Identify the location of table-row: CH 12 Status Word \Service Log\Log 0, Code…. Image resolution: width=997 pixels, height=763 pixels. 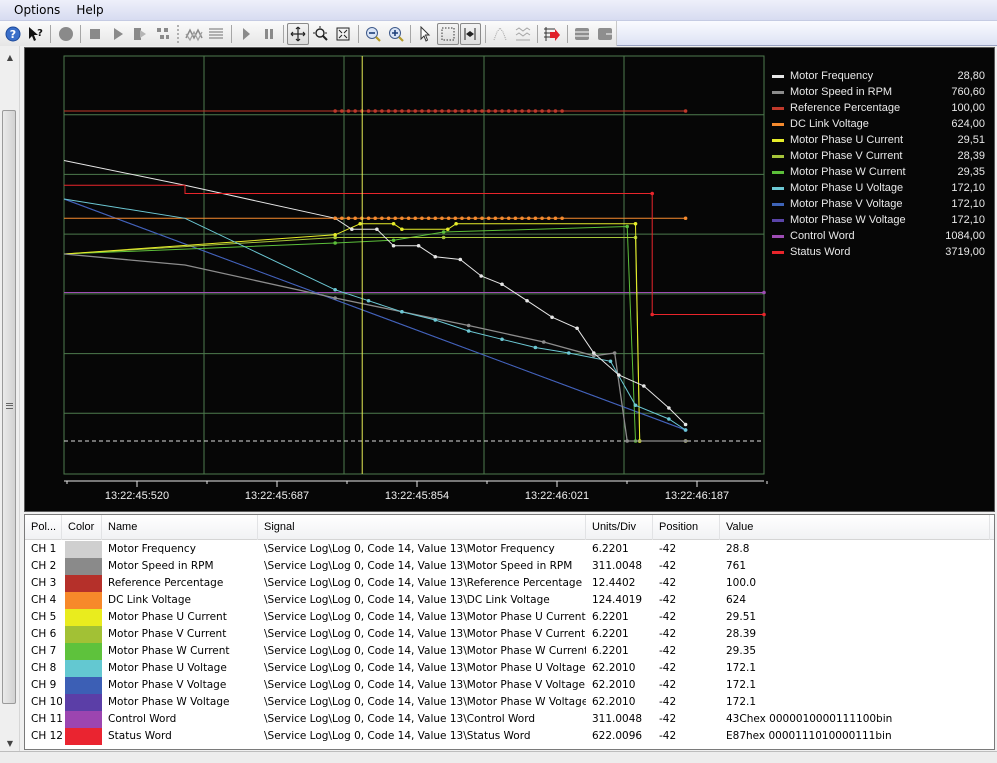
(509, 736).